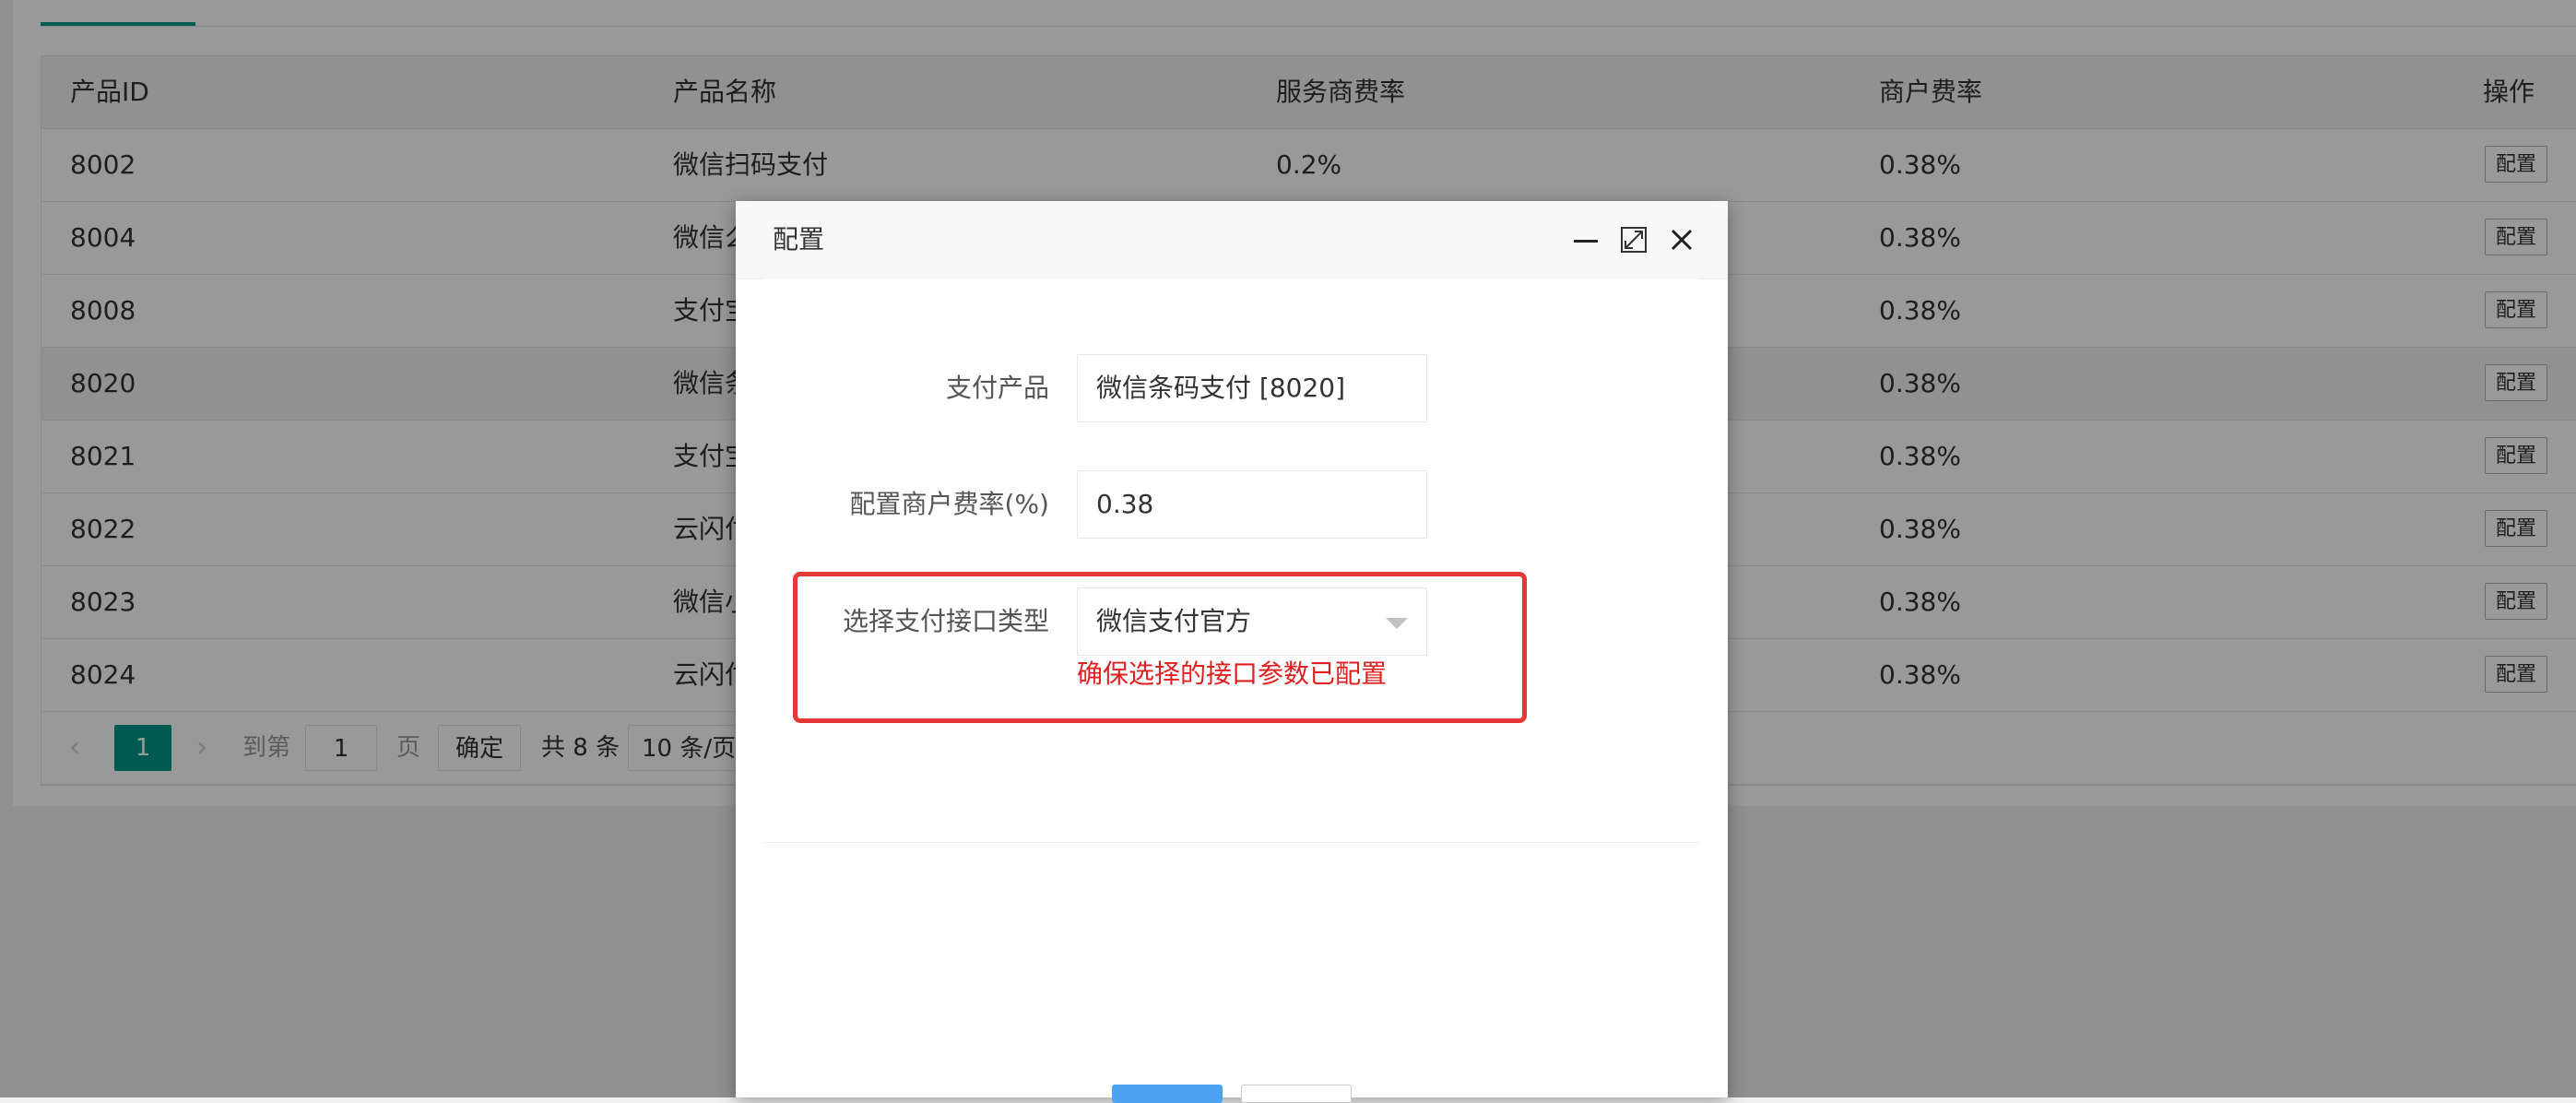 This screenshot has width=2576, height=1103. I want to click on dialog-title: 配置, so click(799, 240).